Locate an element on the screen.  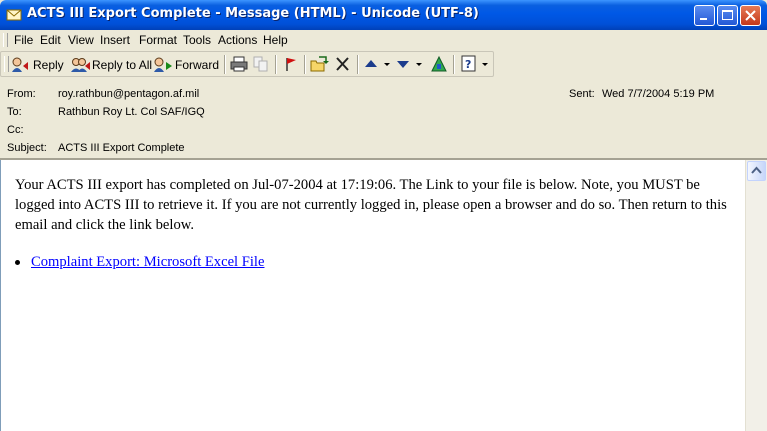
minimize-icon is located at coordinates (703, 19).